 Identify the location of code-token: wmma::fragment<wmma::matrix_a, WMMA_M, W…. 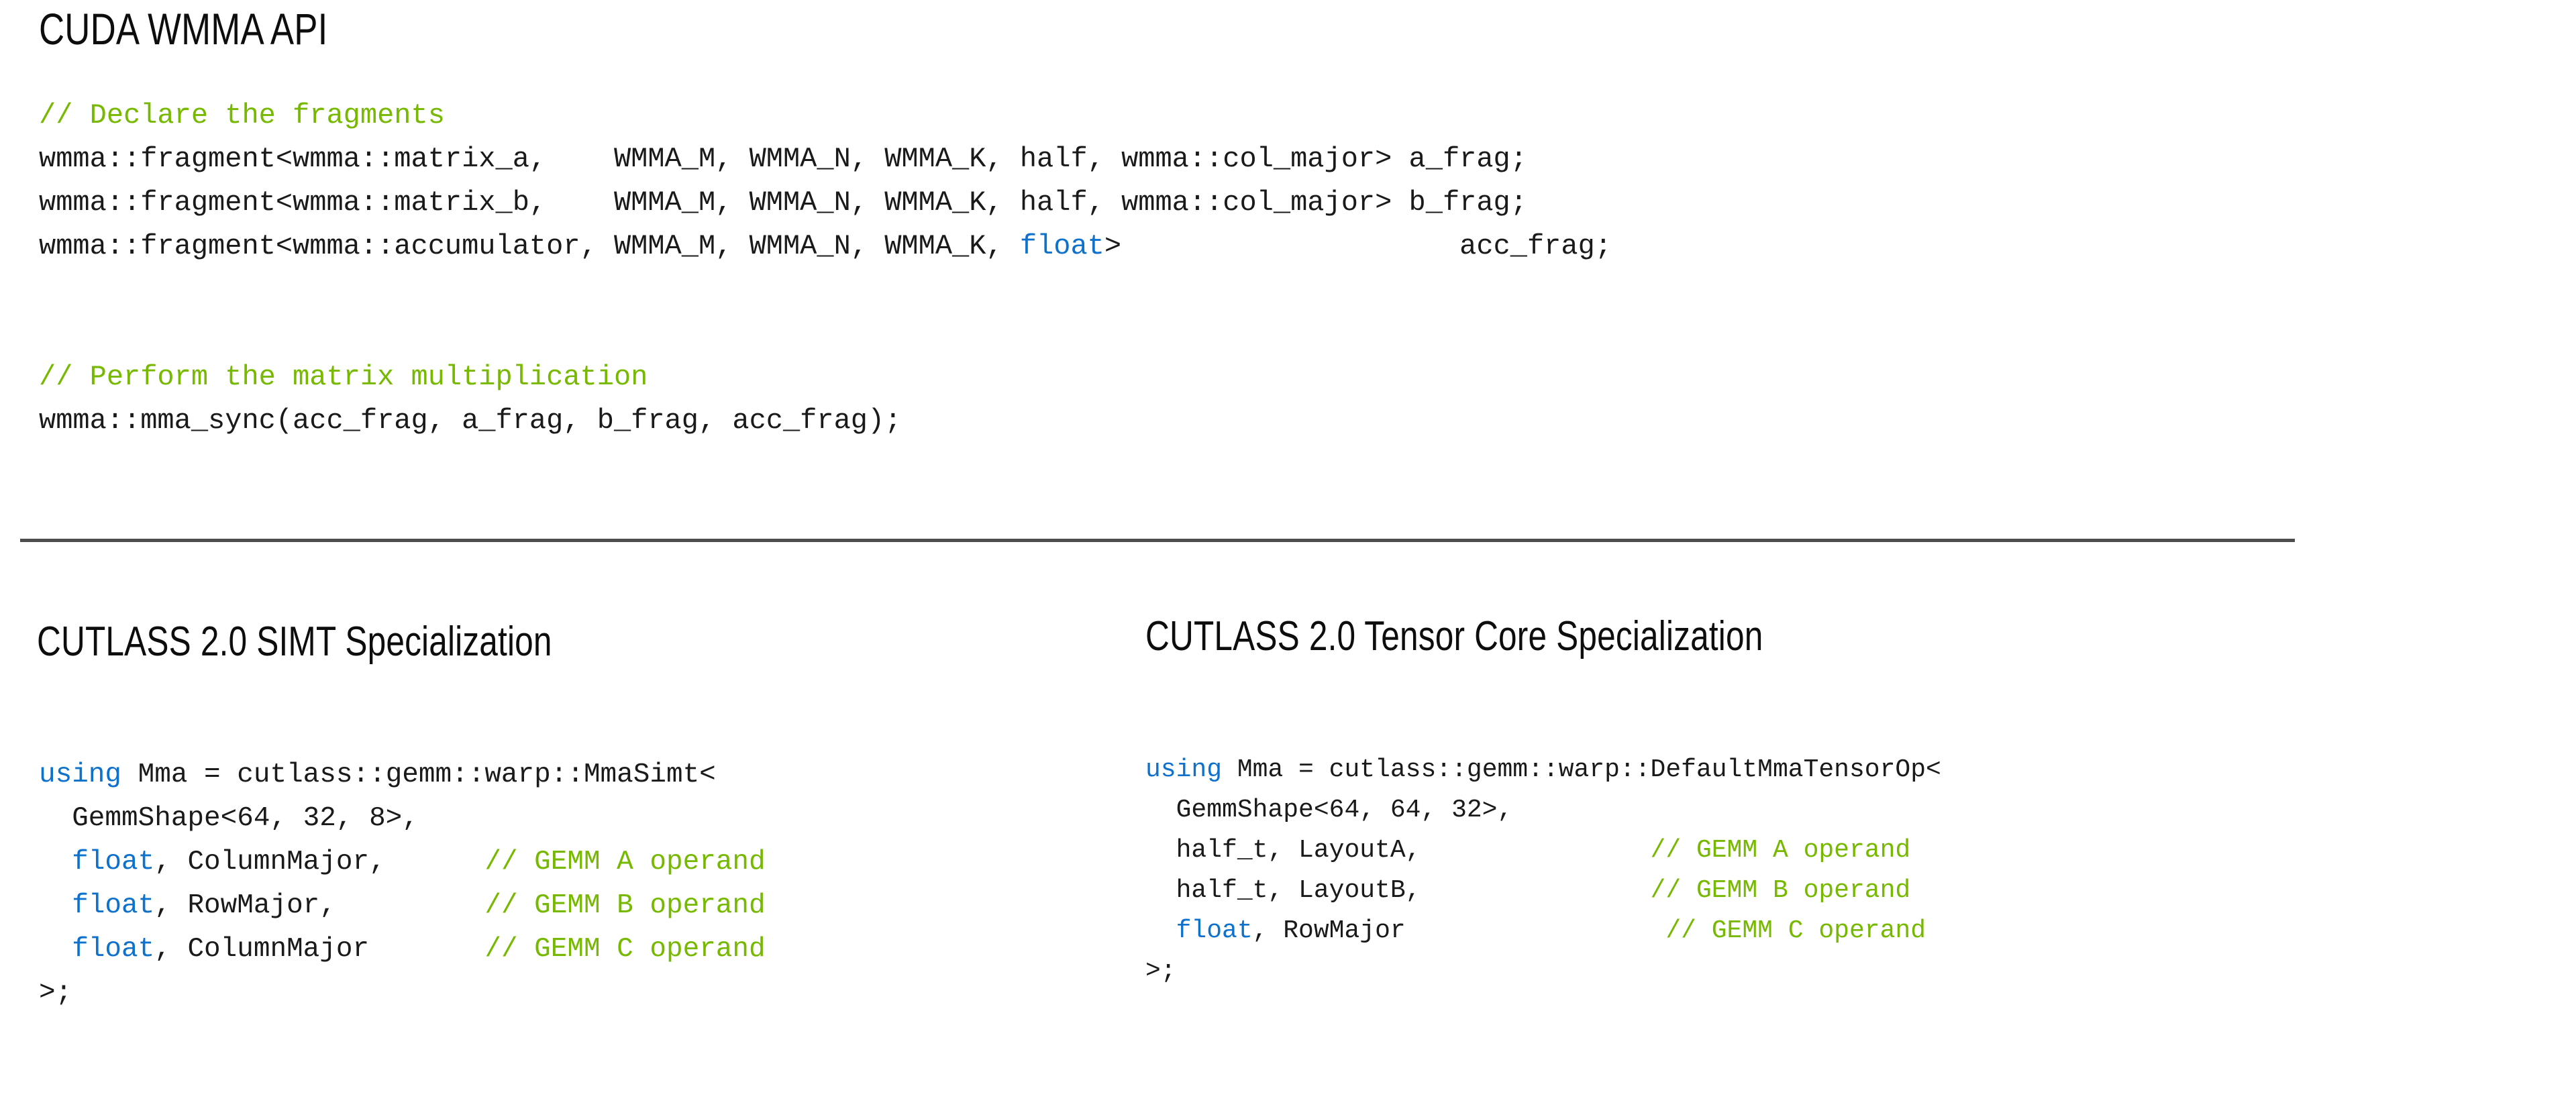
(783, 159).